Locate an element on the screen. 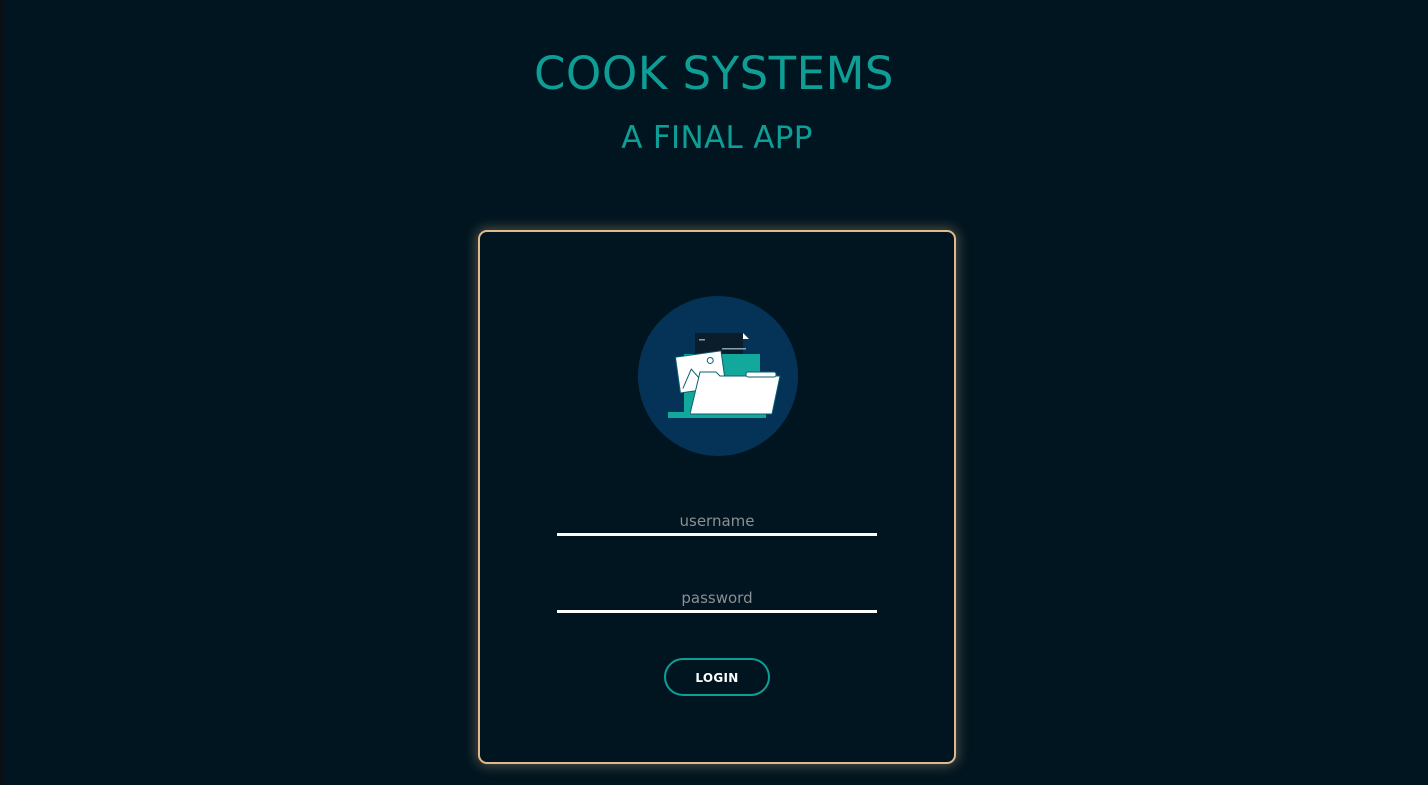  username-input is located at coordinates (717, 515).